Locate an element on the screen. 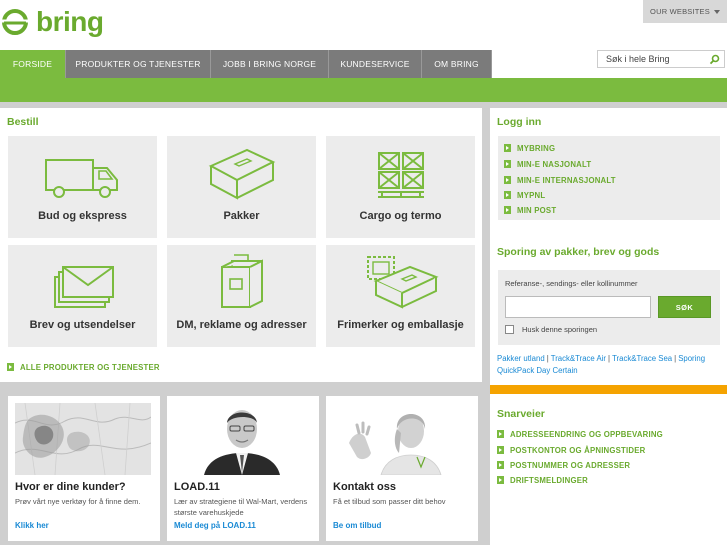  snarvei-postnummer: POSTNUMMER OG ADRESSER is located at coordinates (563, 465).